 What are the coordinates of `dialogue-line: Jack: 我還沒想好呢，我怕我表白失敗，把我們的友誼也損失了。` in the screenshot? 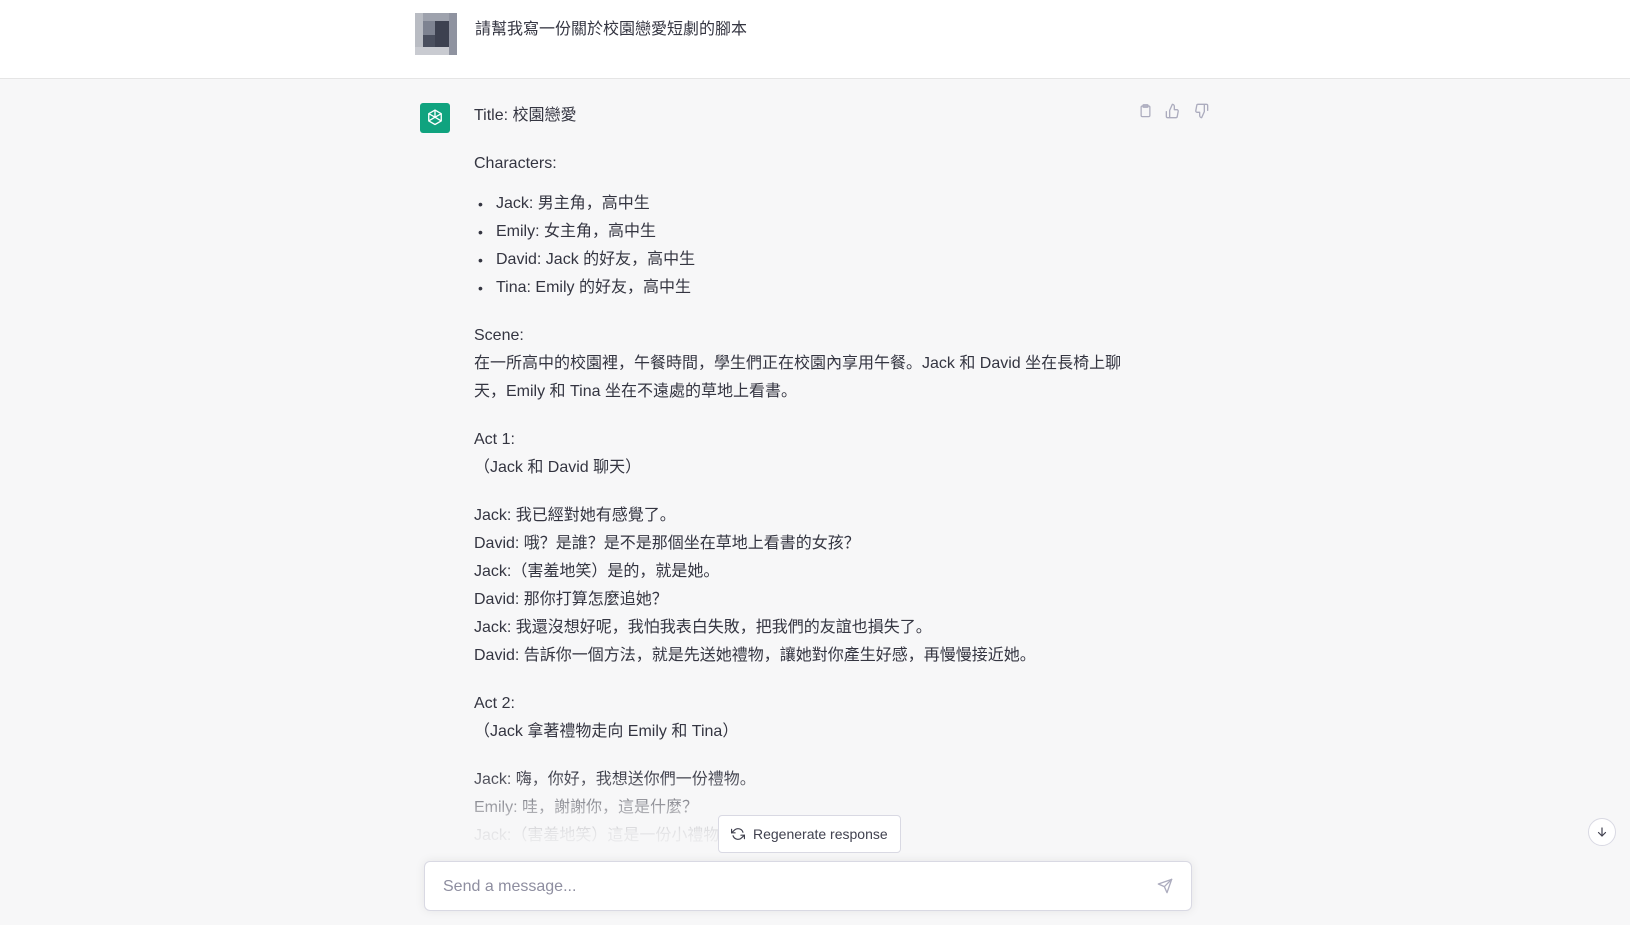 It's located at (703, 627).